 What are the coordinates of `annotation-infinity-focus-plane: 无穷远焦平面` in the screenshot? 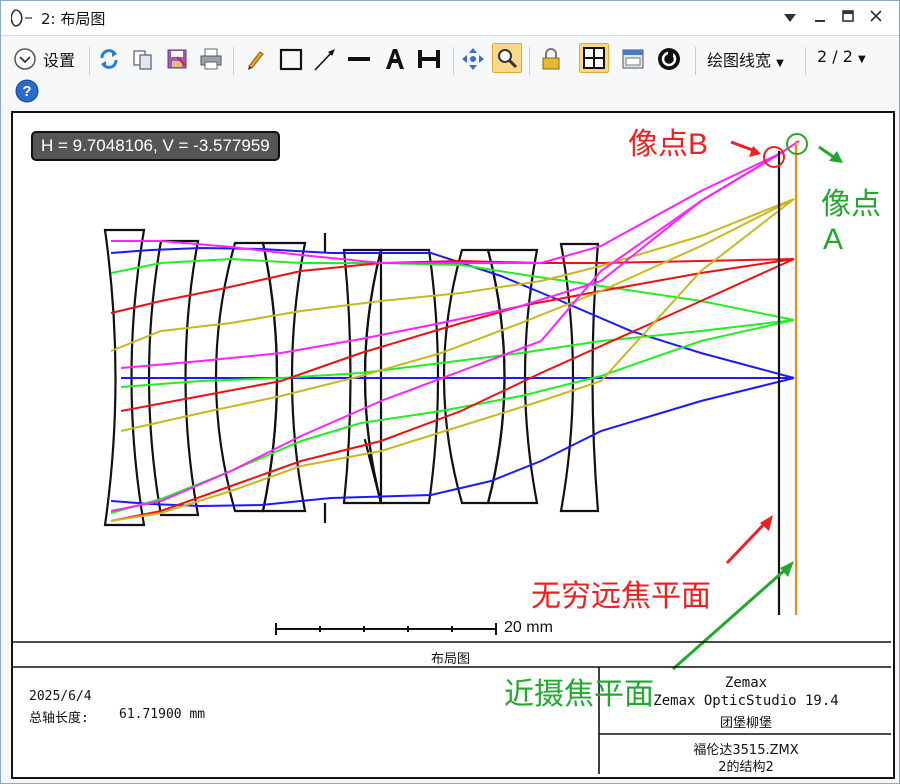 It's located at (621, 596).